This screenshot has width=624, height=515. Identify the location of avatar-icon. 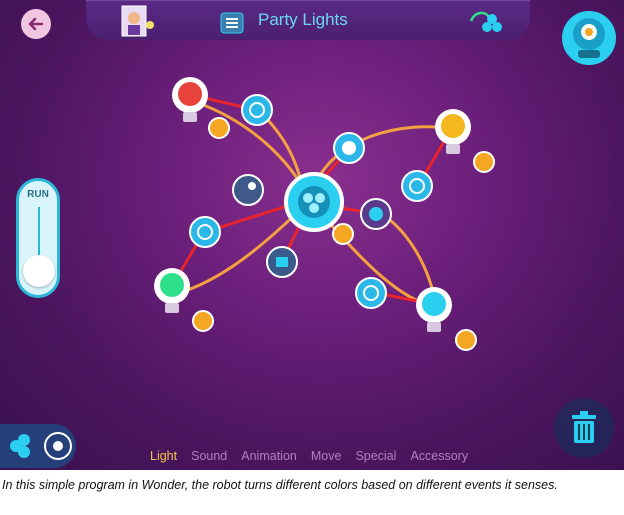
(137, 21).